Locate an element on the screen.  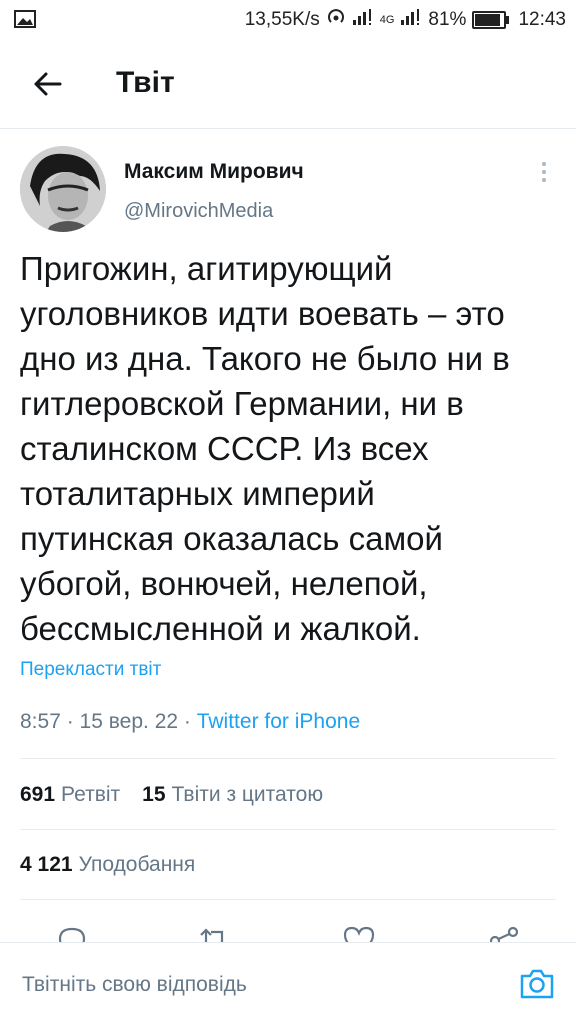
arrow-left-icon is located at coordinates (48, 84).